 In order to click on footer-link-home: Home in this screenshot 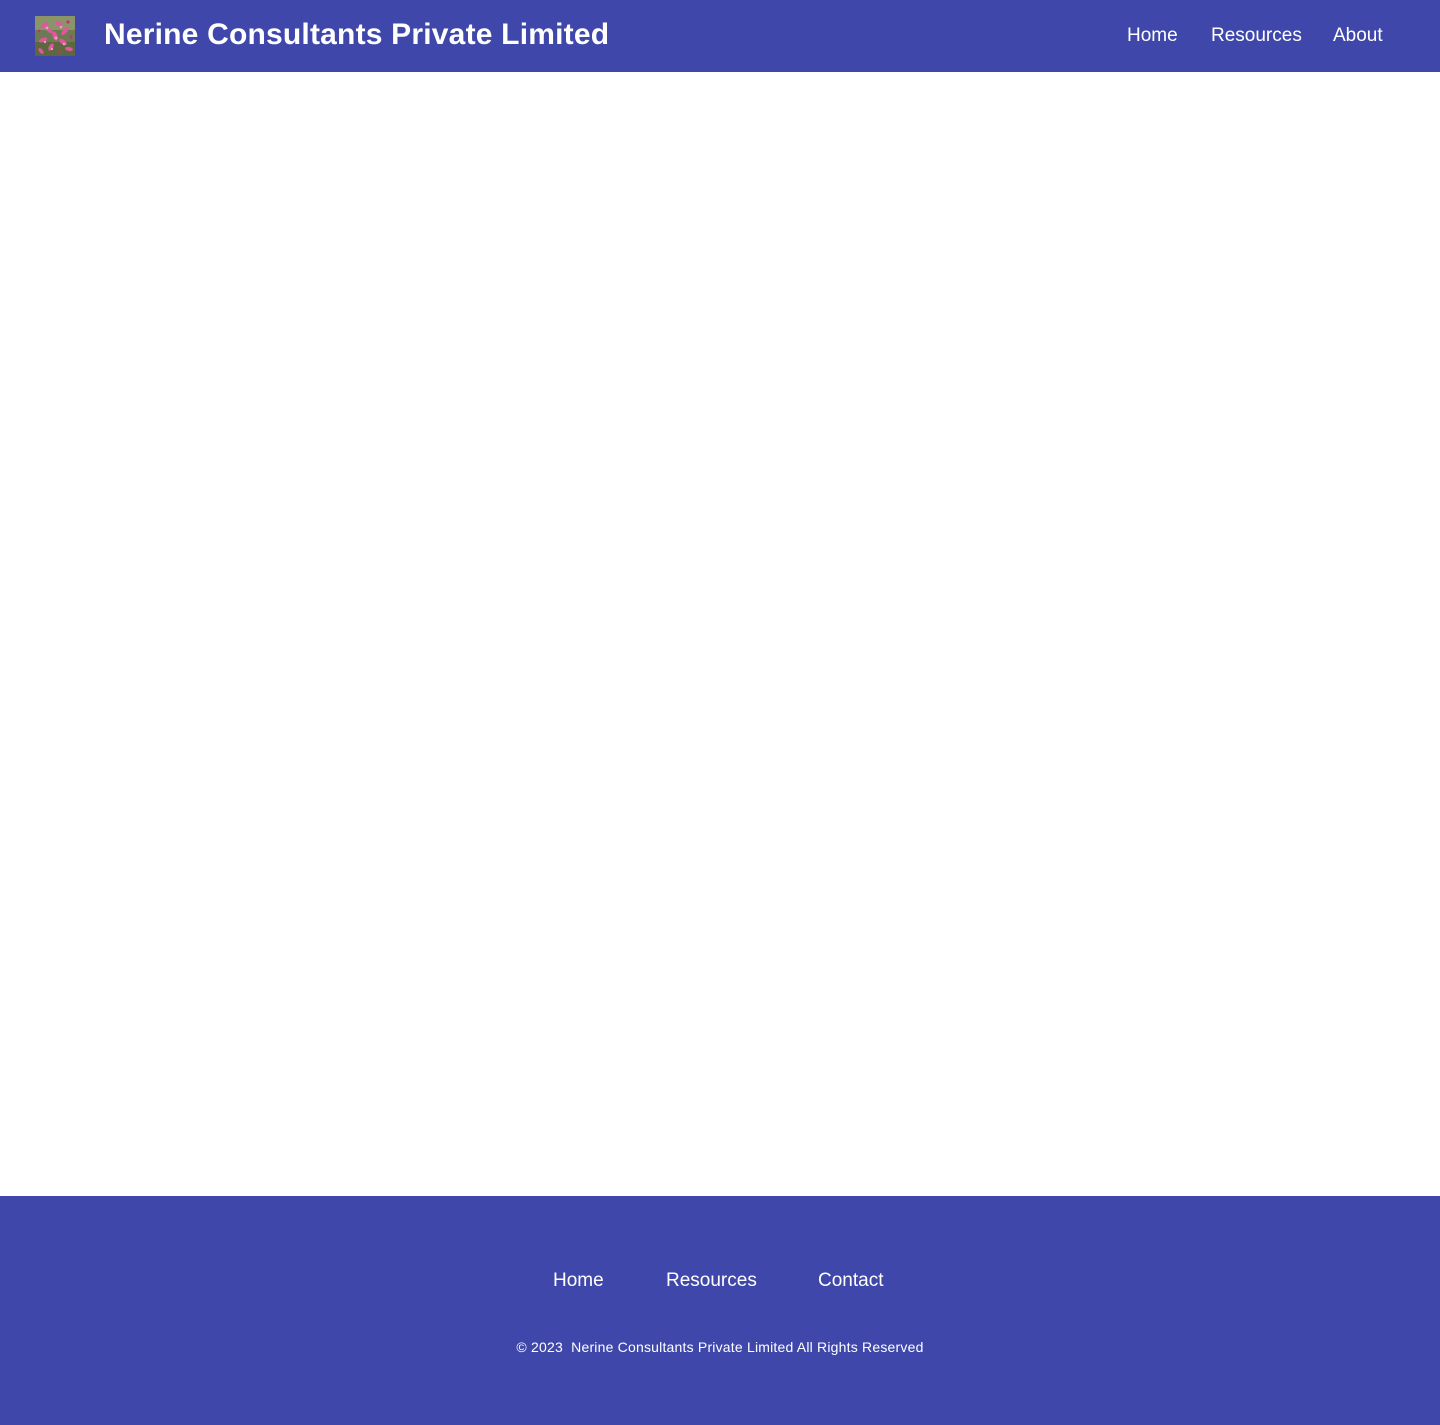, I will do `click(578, 1281)`.